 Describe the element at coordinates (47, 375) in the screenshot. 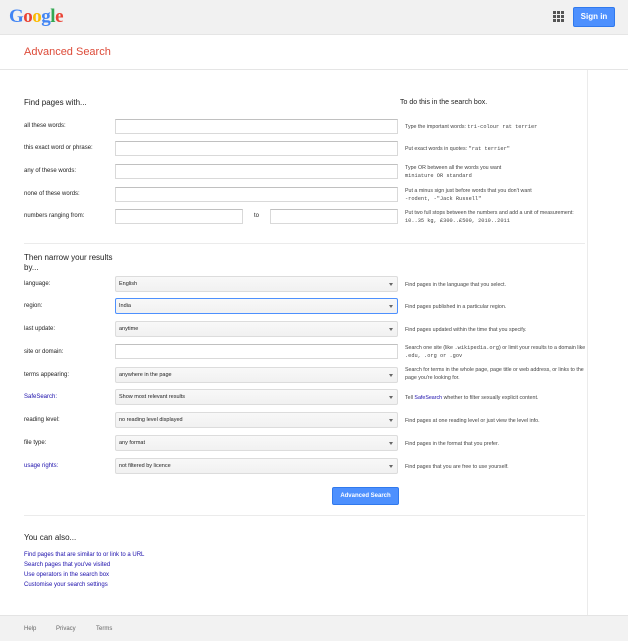

I see `terms-appearing-label: terms appearing:` at that location.